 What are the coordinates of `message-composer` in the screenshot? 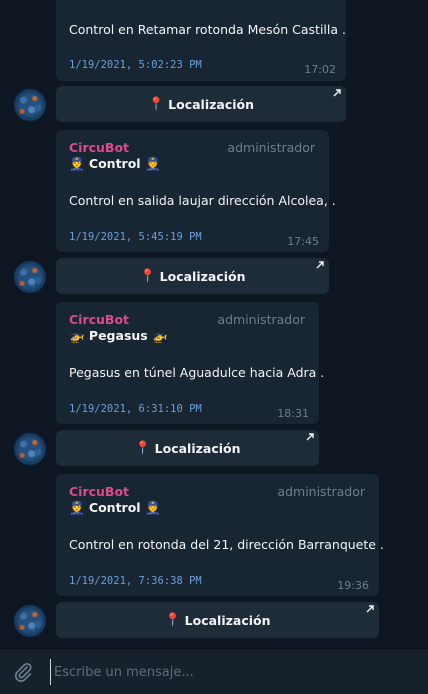 It's located at (214, 671).